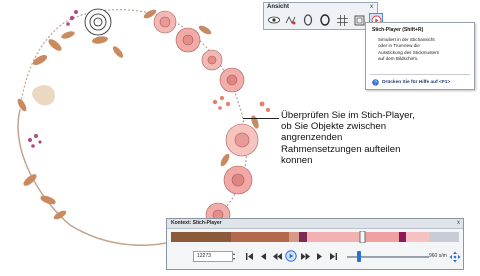  What do you see at coordinates (249, 256) in the screenshot?
I see `skip-to-start-icon` at bounding box center [249, 256].